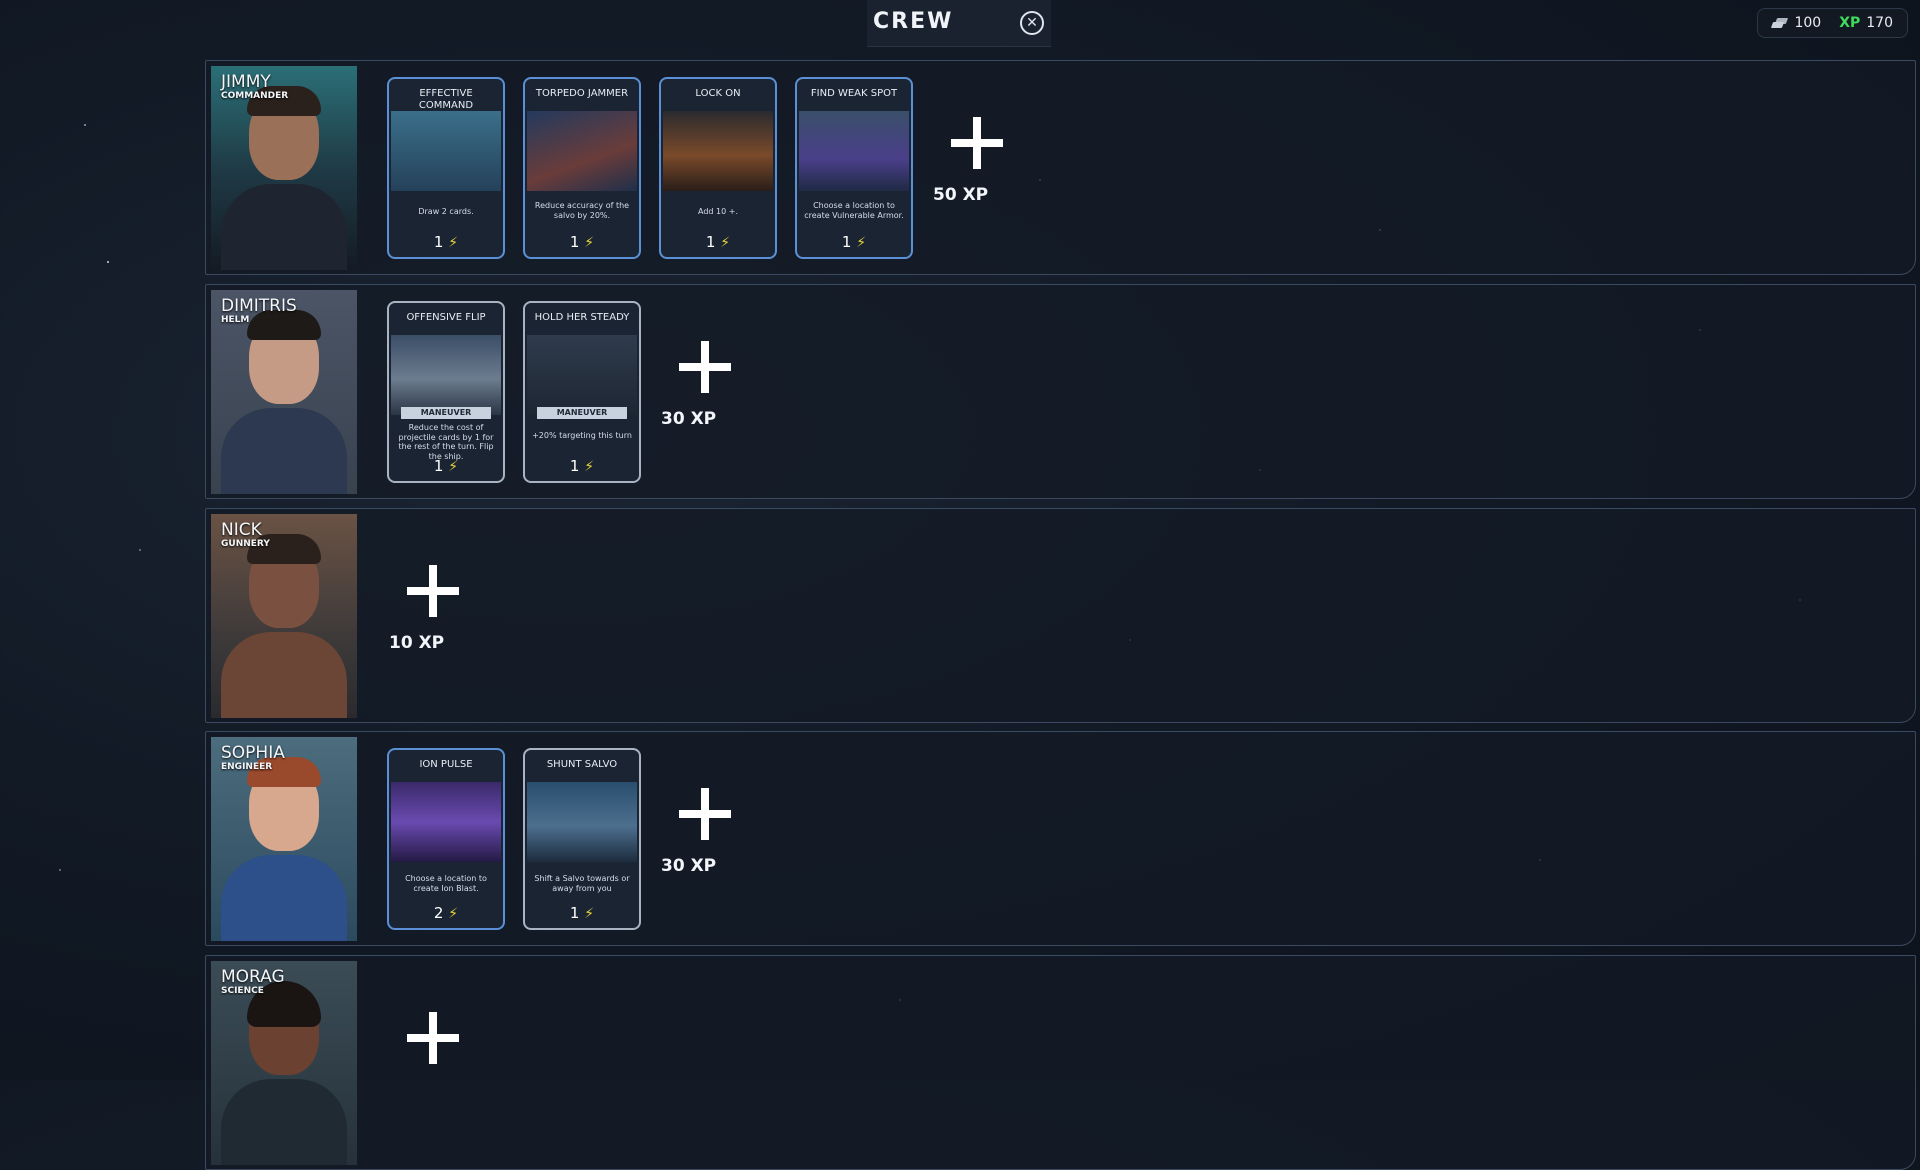 The image size is (1920, 1170). What do you see at coordinates (582, 435) in the screenshot?
I see `card-desc: +20% targeting this turn` at bounding box center [582, 435].